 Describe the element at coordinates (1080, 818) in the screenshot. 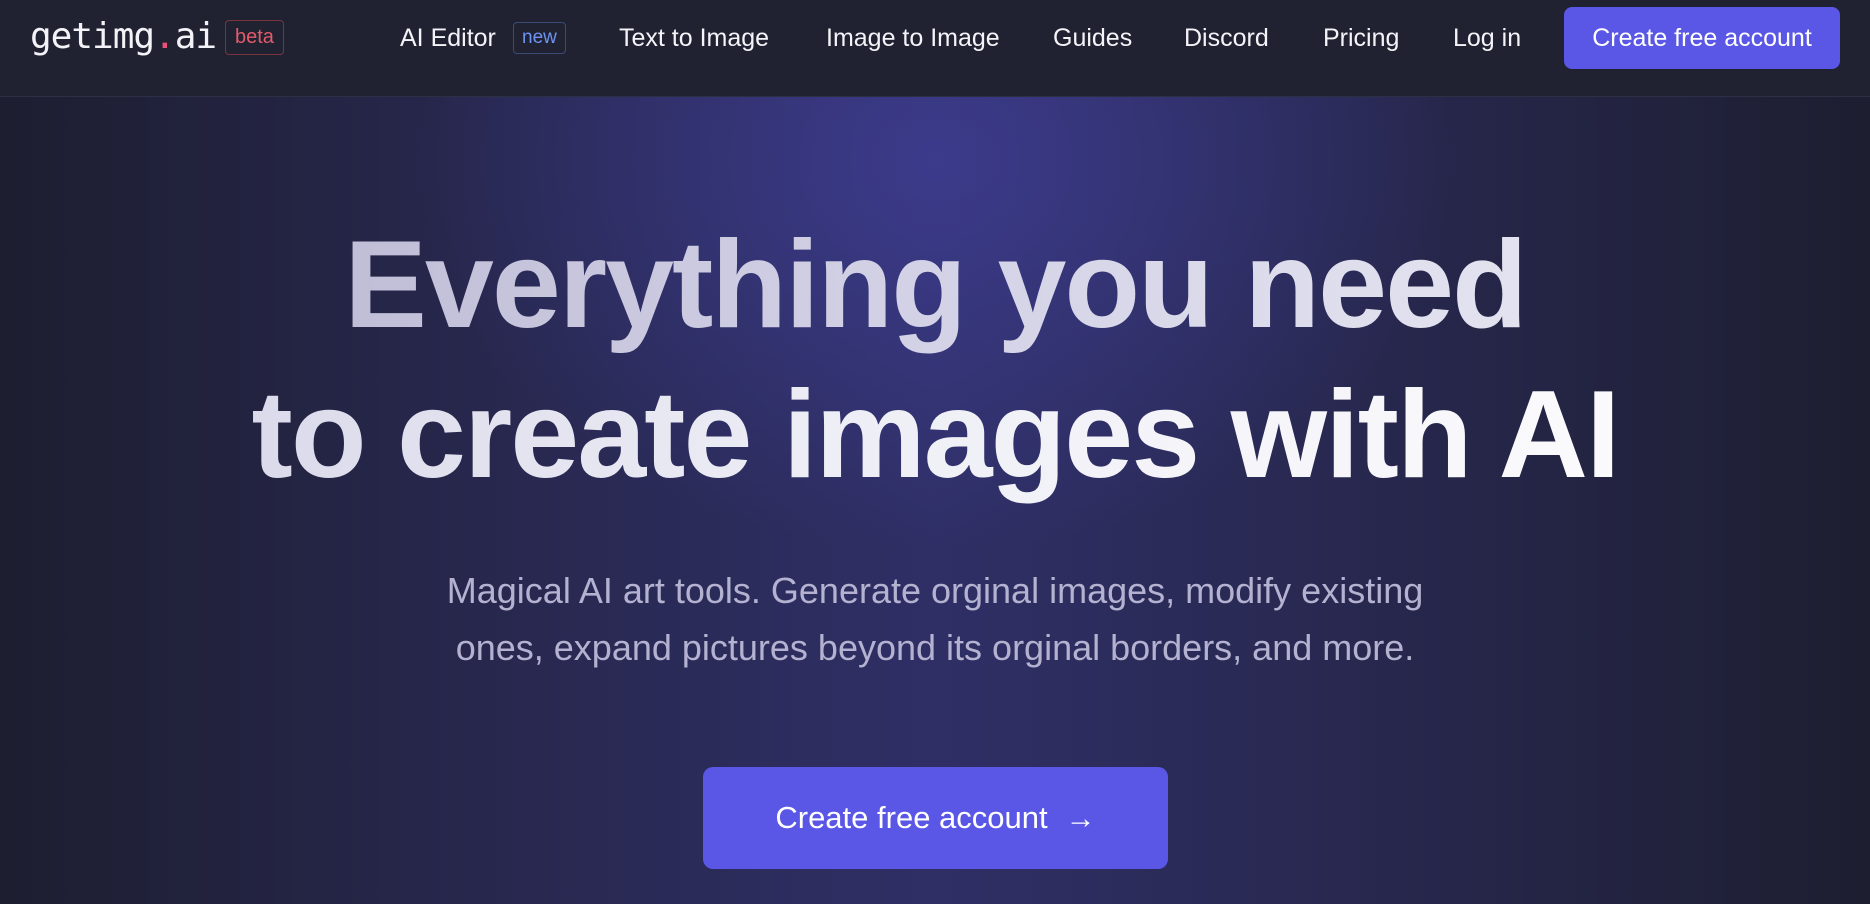

I see `arrow-right-icon: →` at that location.